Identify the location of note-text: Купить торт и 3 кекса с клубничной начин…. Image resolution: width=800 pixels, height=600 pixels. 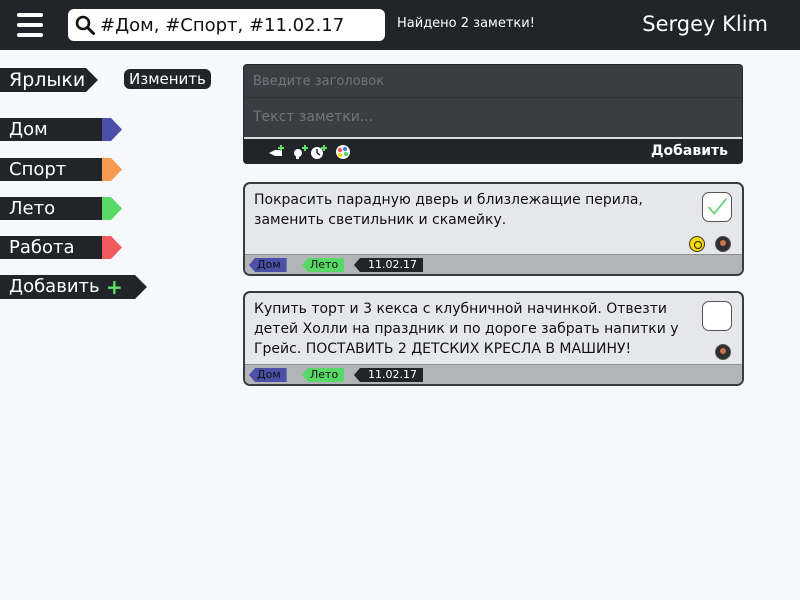
(466, 329).